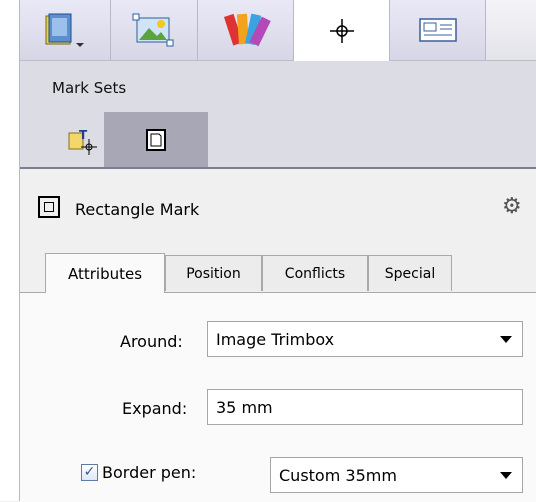  I want to click on crosshair-mark-icon, so click(341, 30).